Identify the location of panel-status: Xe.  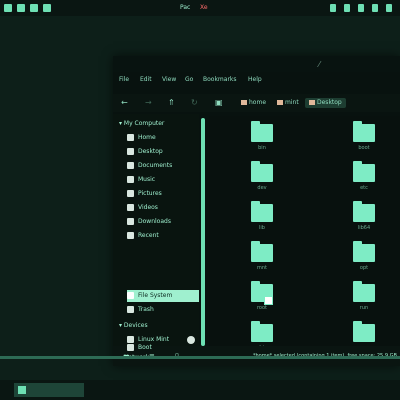
(204, 7).